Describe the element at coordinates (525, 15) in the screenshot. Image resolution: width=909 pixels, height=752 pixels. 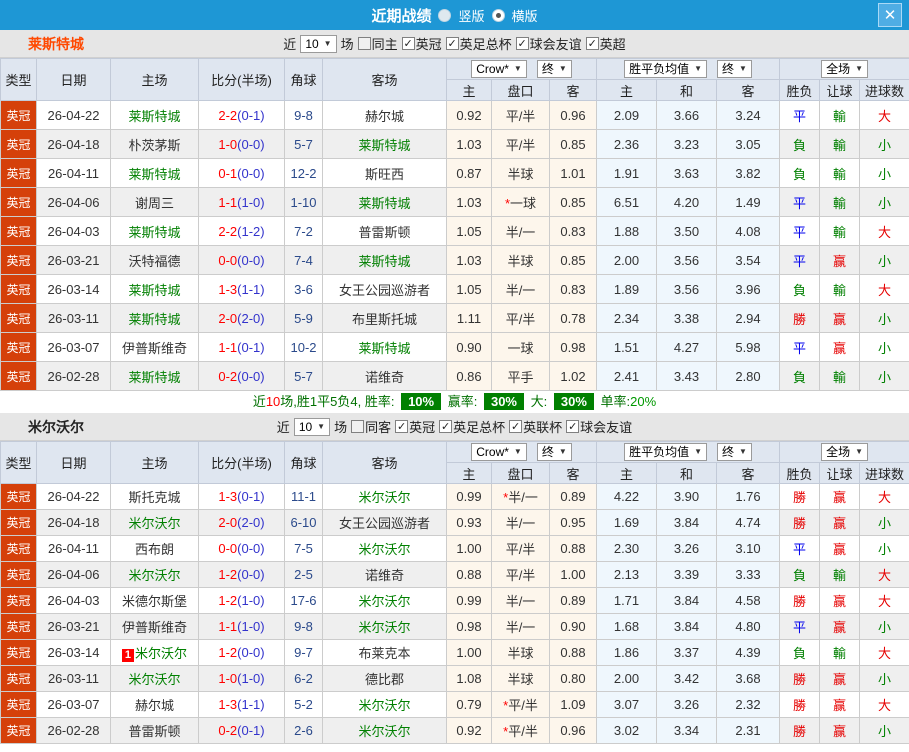
I see `horizontal-layout-label: 横版` at that location.